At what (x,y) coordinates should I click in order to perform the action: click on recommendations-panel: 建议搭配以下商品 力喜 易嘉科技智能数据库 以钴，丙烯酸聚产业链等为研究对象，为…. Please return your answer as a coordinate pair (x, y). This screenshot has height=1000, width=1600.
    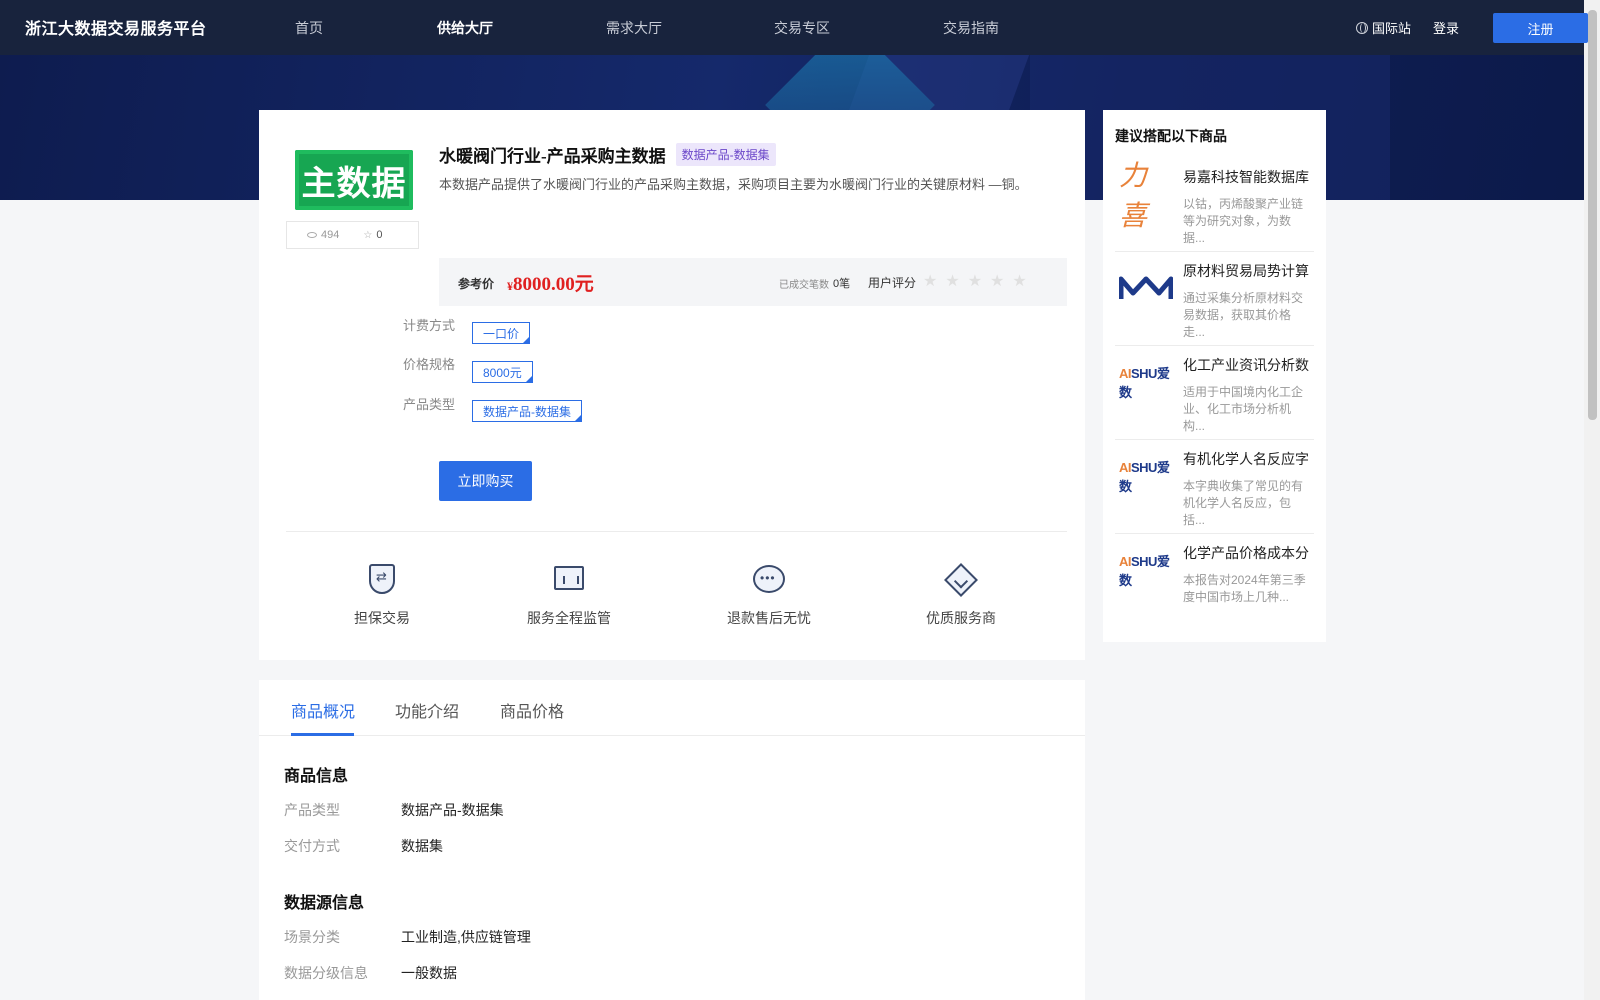
    Looking at the image, I should click on (1214, 376).